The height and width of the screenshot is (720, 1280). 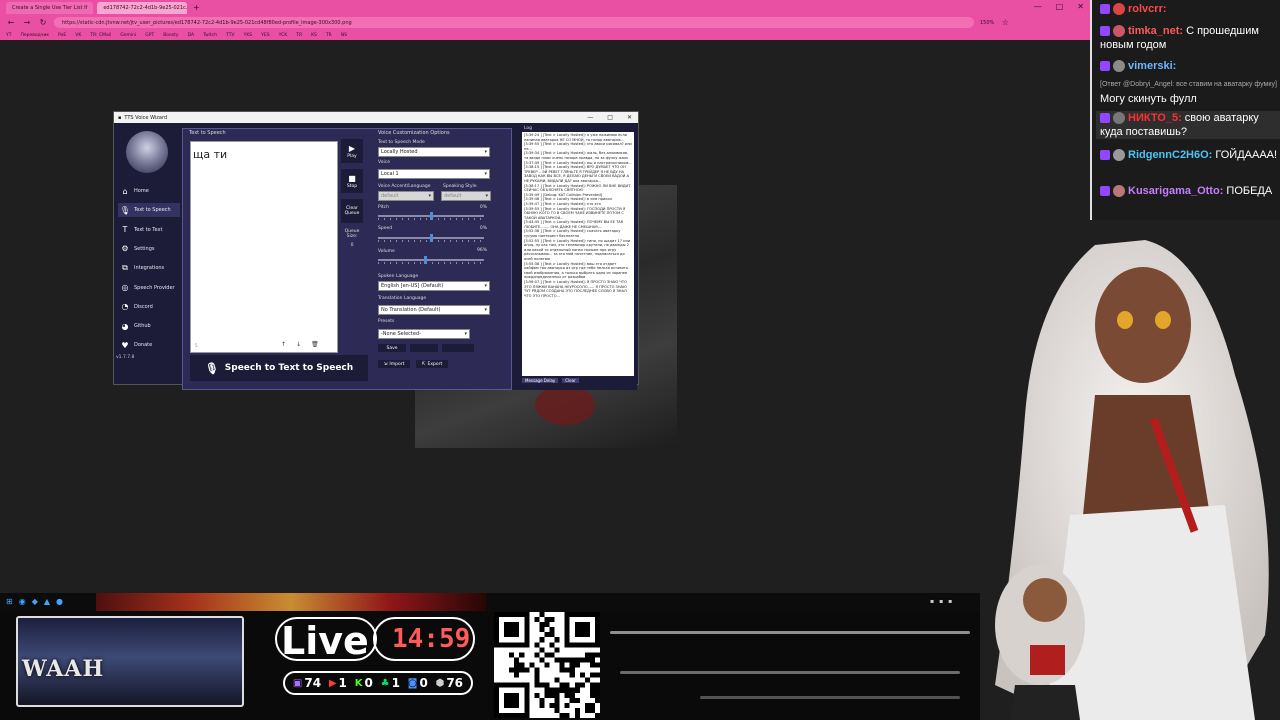 I want to click on app-icon: ●, so click(x=59, y=601).